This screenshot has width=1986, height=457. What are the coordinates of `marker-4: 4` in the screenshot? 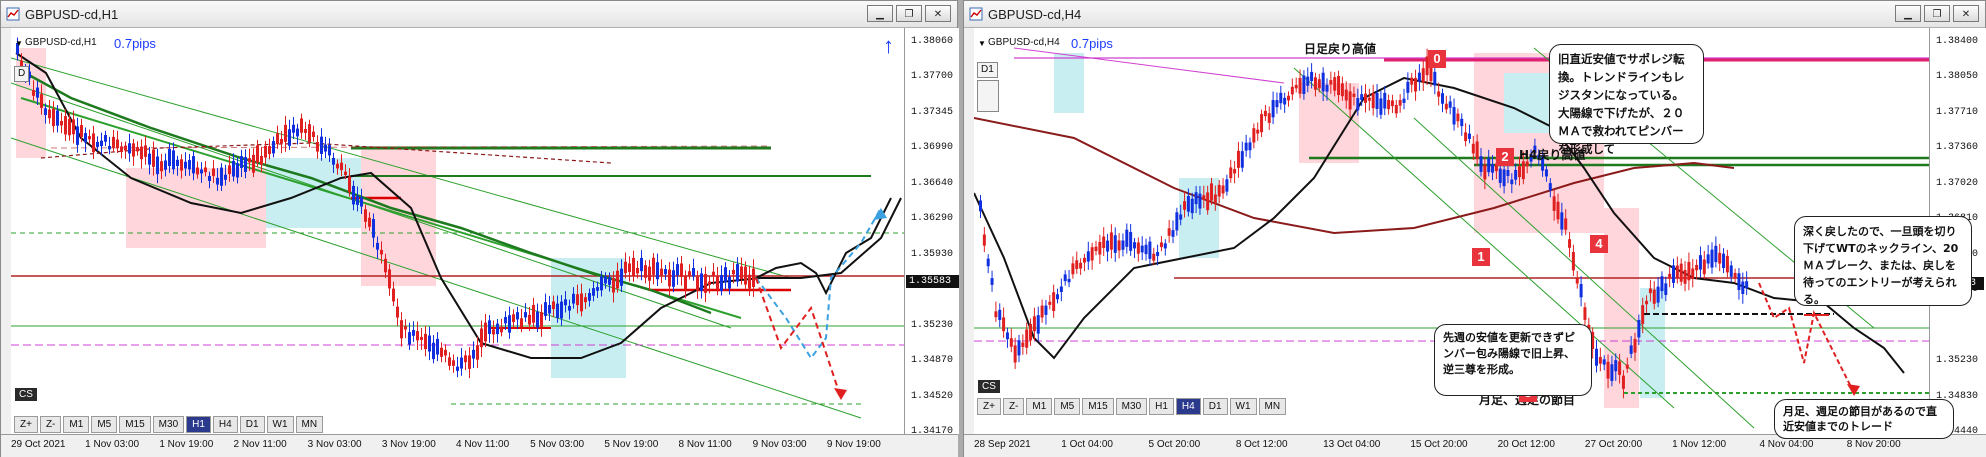 It's located at (1599, 244).